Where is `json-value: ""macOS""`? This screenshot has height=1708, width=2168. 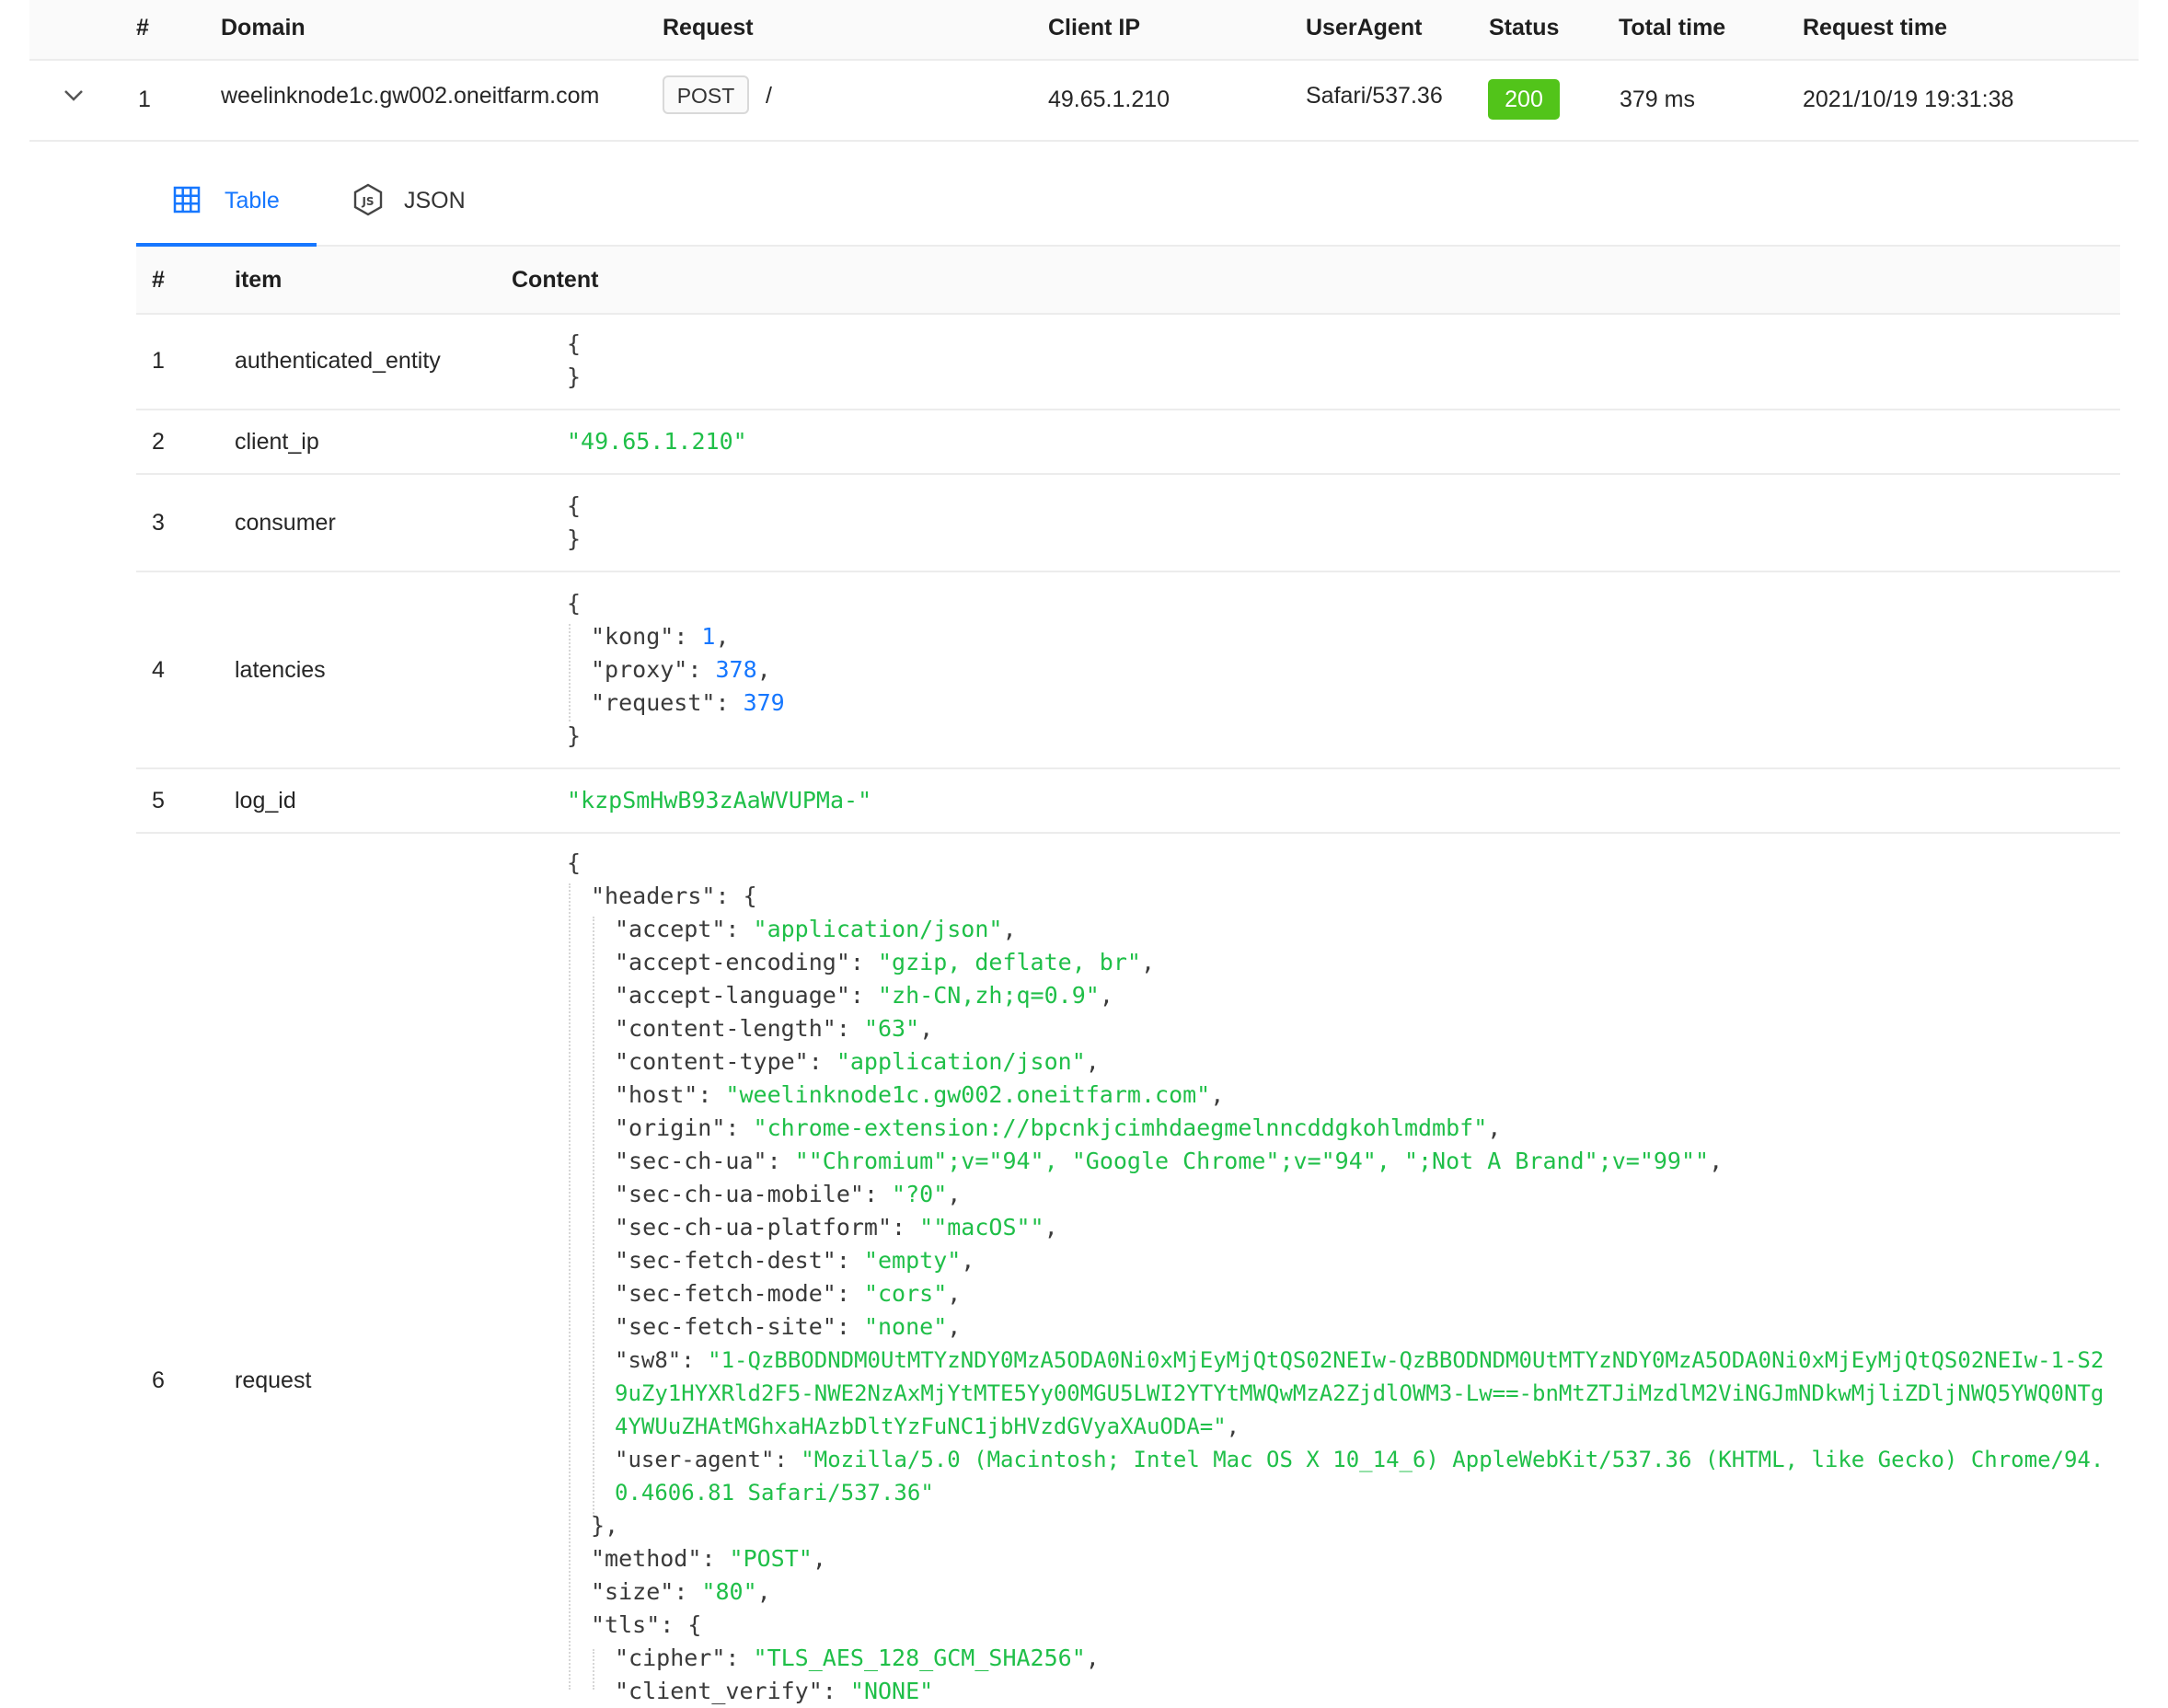
json-value: ""macOS"" is located at coordinates (981, 1227).